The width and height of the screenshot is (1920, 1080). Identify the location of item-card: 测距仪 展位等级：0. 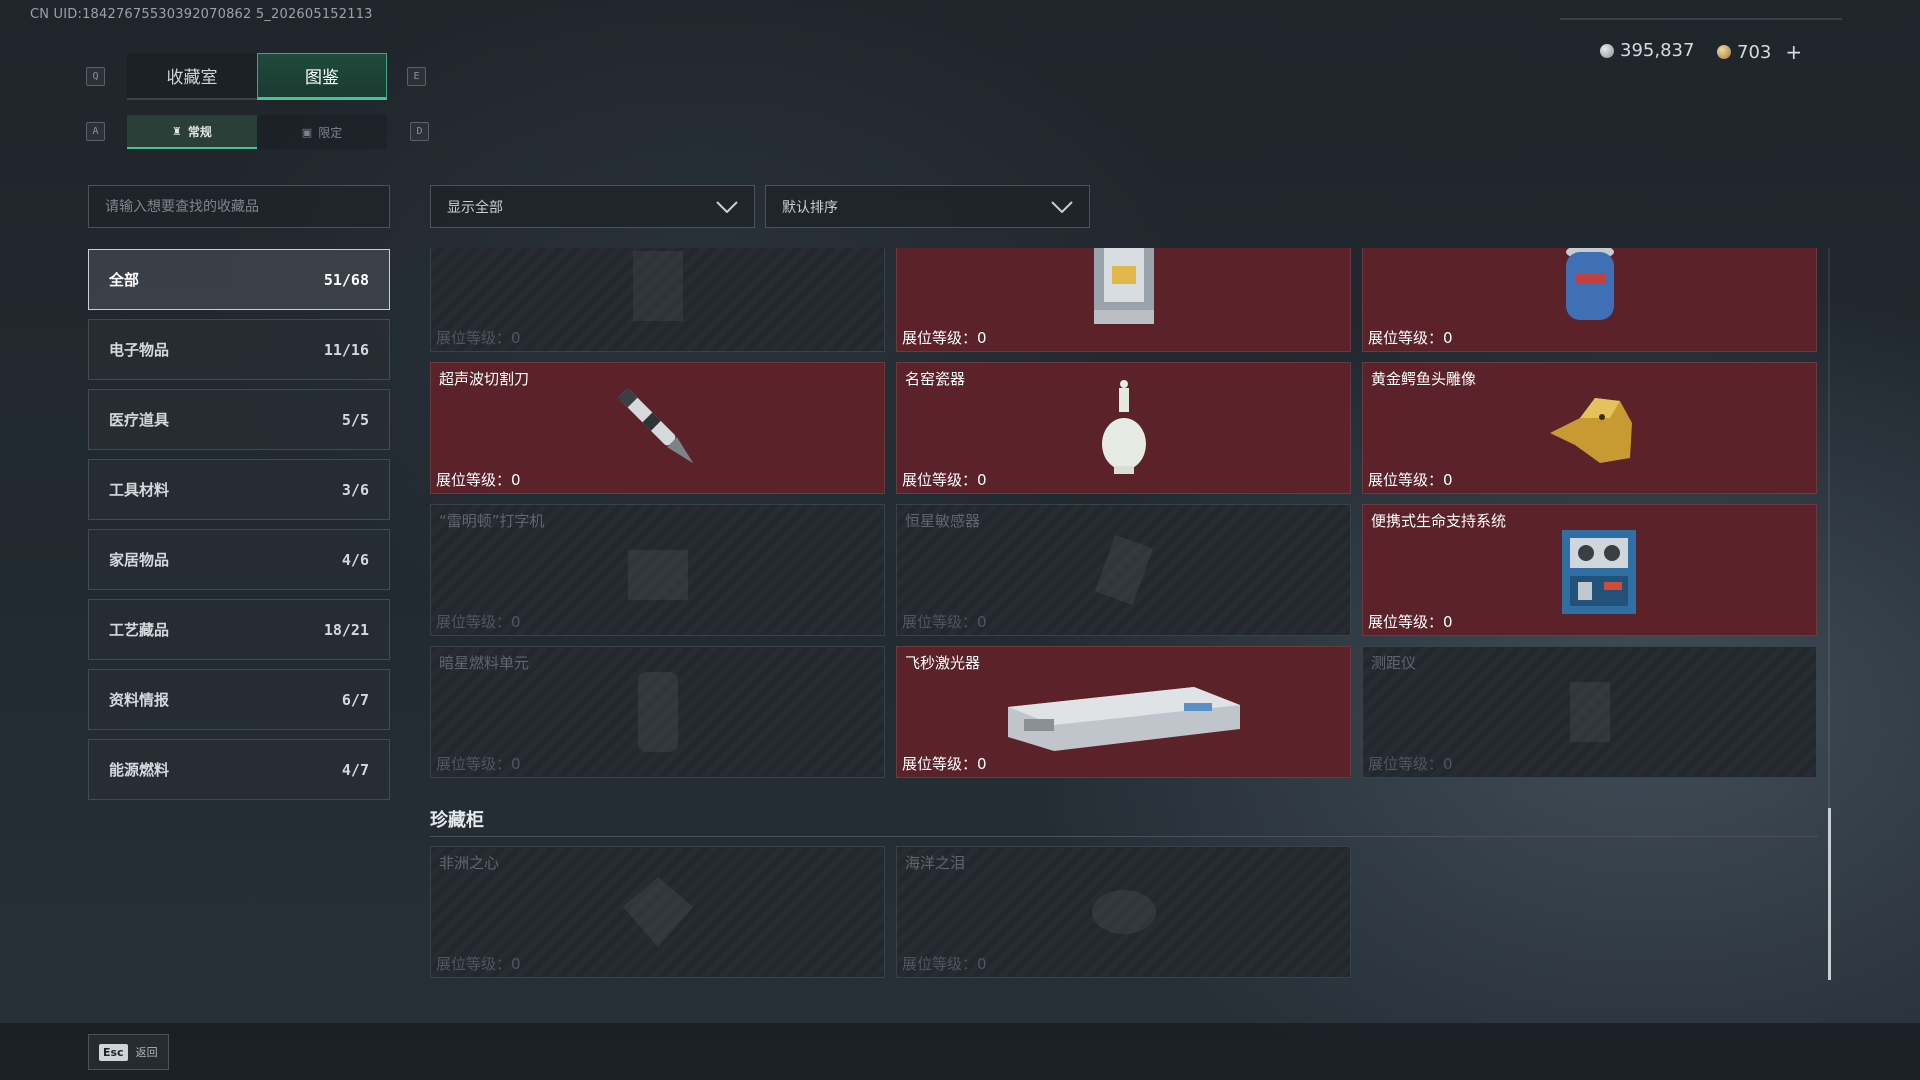
(1589, 712).